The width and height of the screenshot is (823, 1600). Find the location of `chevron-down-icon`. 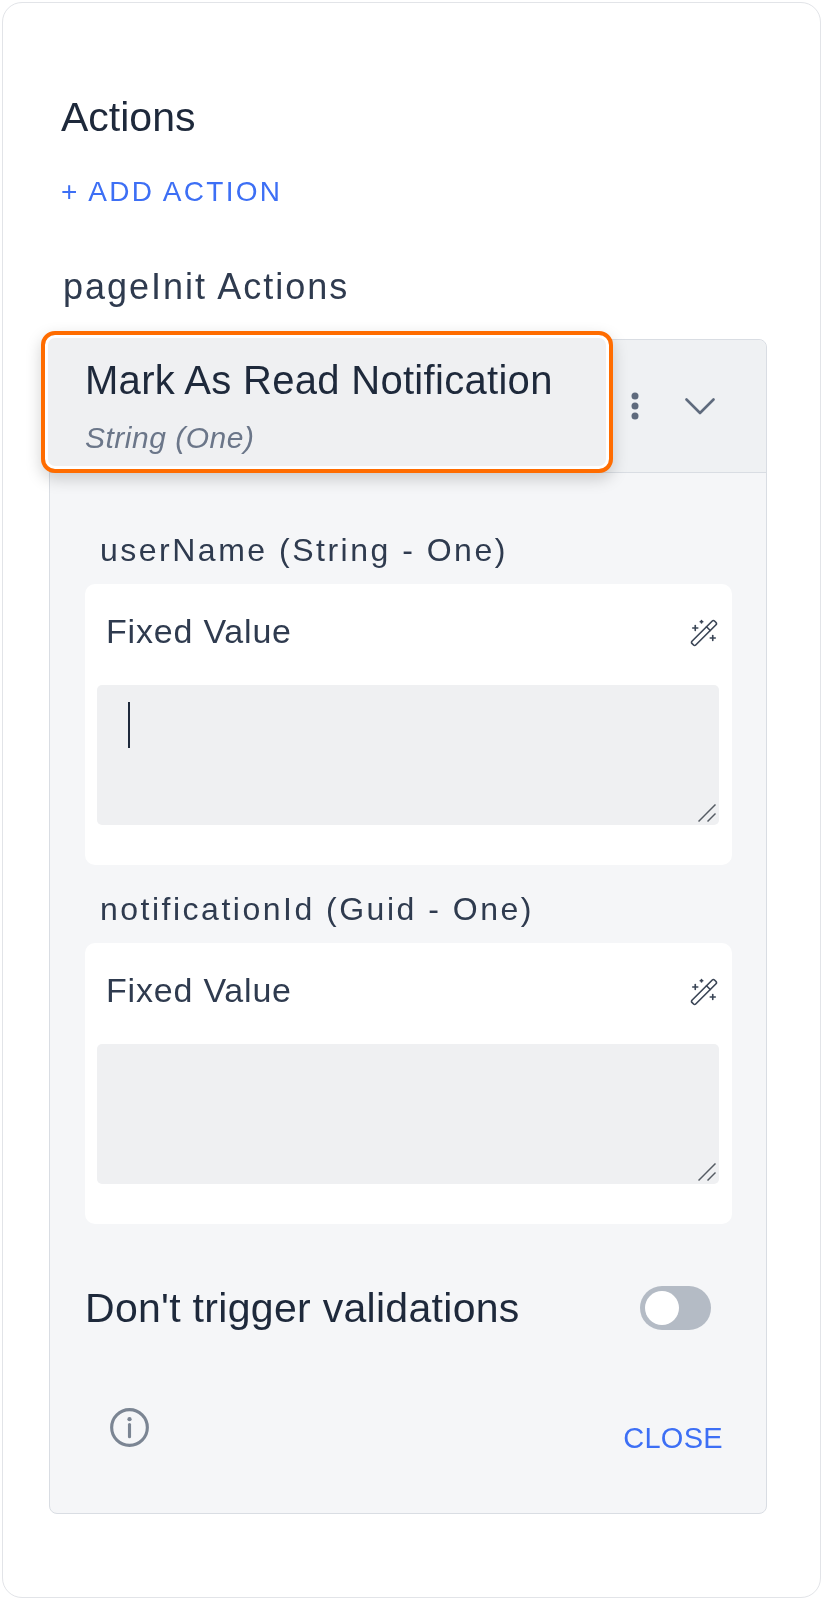

chevron-down-icon is located at coordinates (700, 406).